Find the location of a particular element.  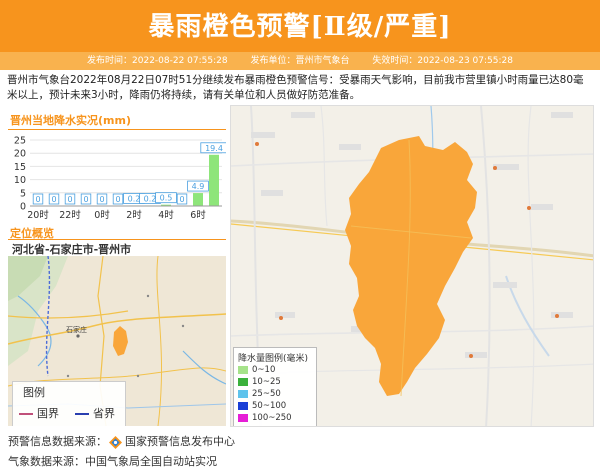

minimap-city-label: 石家庄 is located at coordinates (76, 329).